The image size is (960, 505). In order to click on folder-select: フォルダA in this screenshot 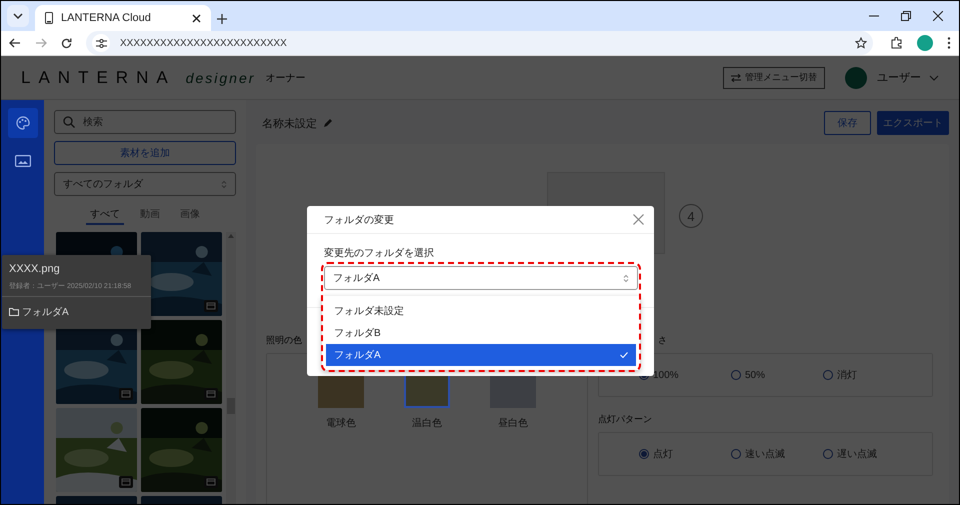, I will do `click(481, 278)`.